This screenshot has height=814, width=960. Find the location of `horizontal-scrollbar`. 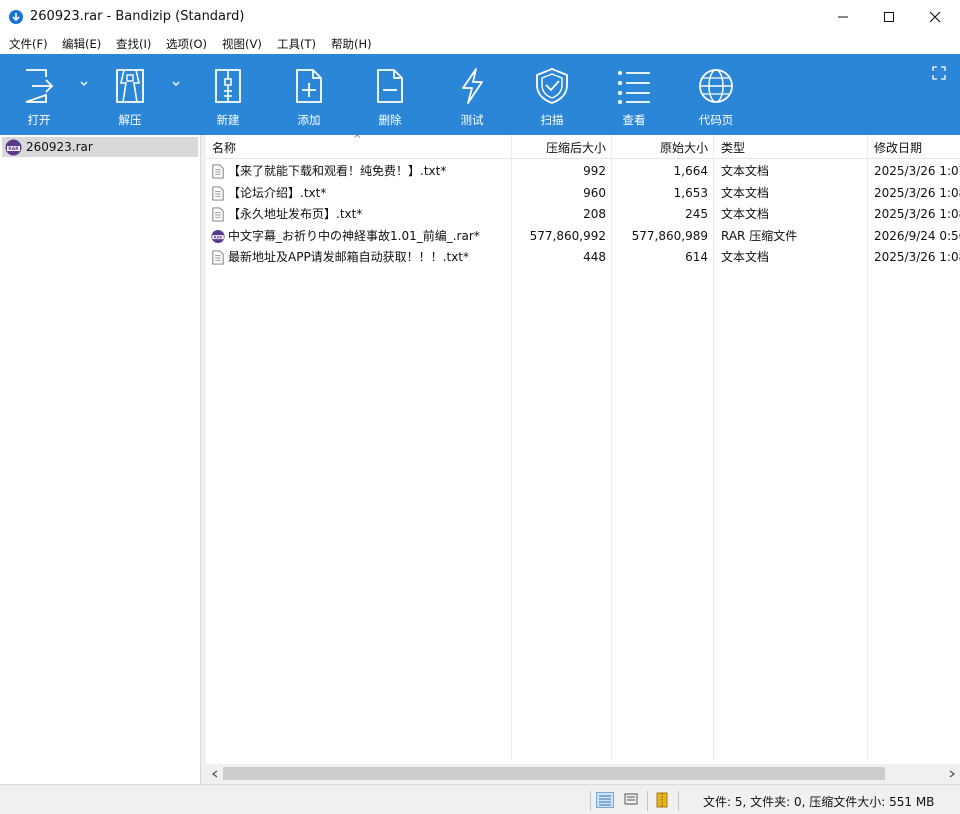

horizontal-scrollbar is located at coordinates (583, 774).